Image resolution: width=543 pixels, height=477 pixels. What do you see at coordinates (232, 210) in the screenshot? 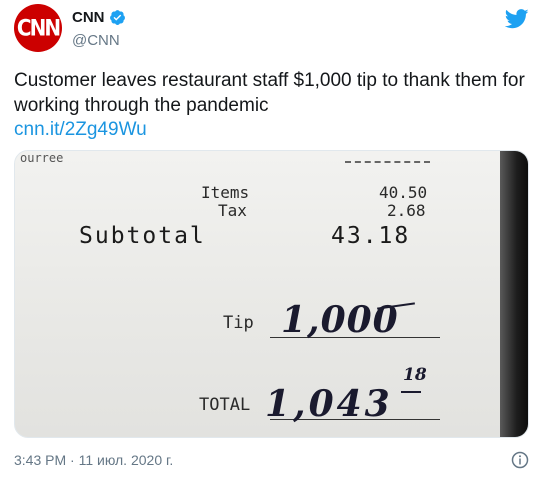
I see `receipt-tax-label: Tax` at bounding box center [232, 210].